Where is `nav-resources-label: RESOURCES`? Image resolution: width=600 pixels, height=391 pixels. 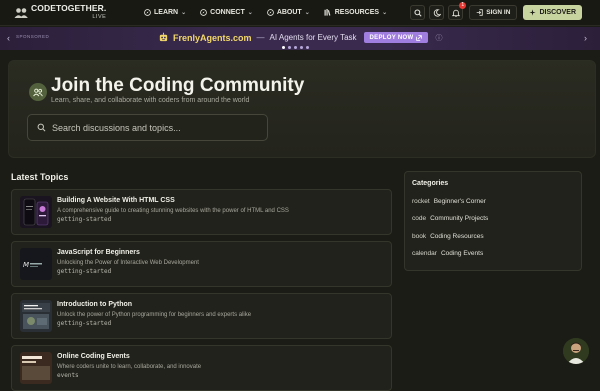
nav-resources-label: RESOURCES is located at coordinates (357, 12).